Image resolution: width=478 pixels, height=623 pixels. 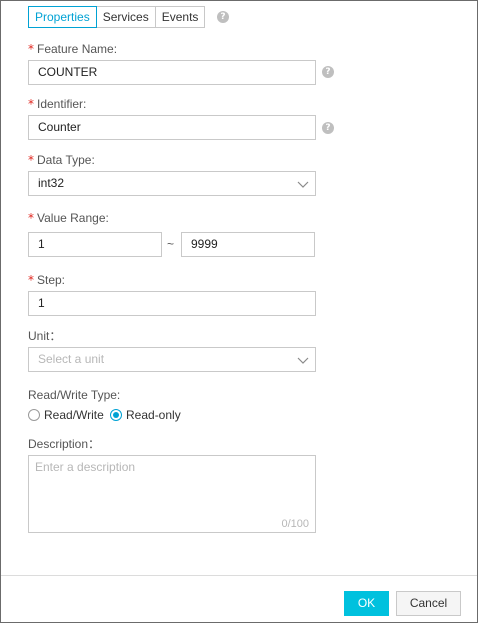 I want to click on value-range-label: * Value Range:, so click(x=68, y=218).